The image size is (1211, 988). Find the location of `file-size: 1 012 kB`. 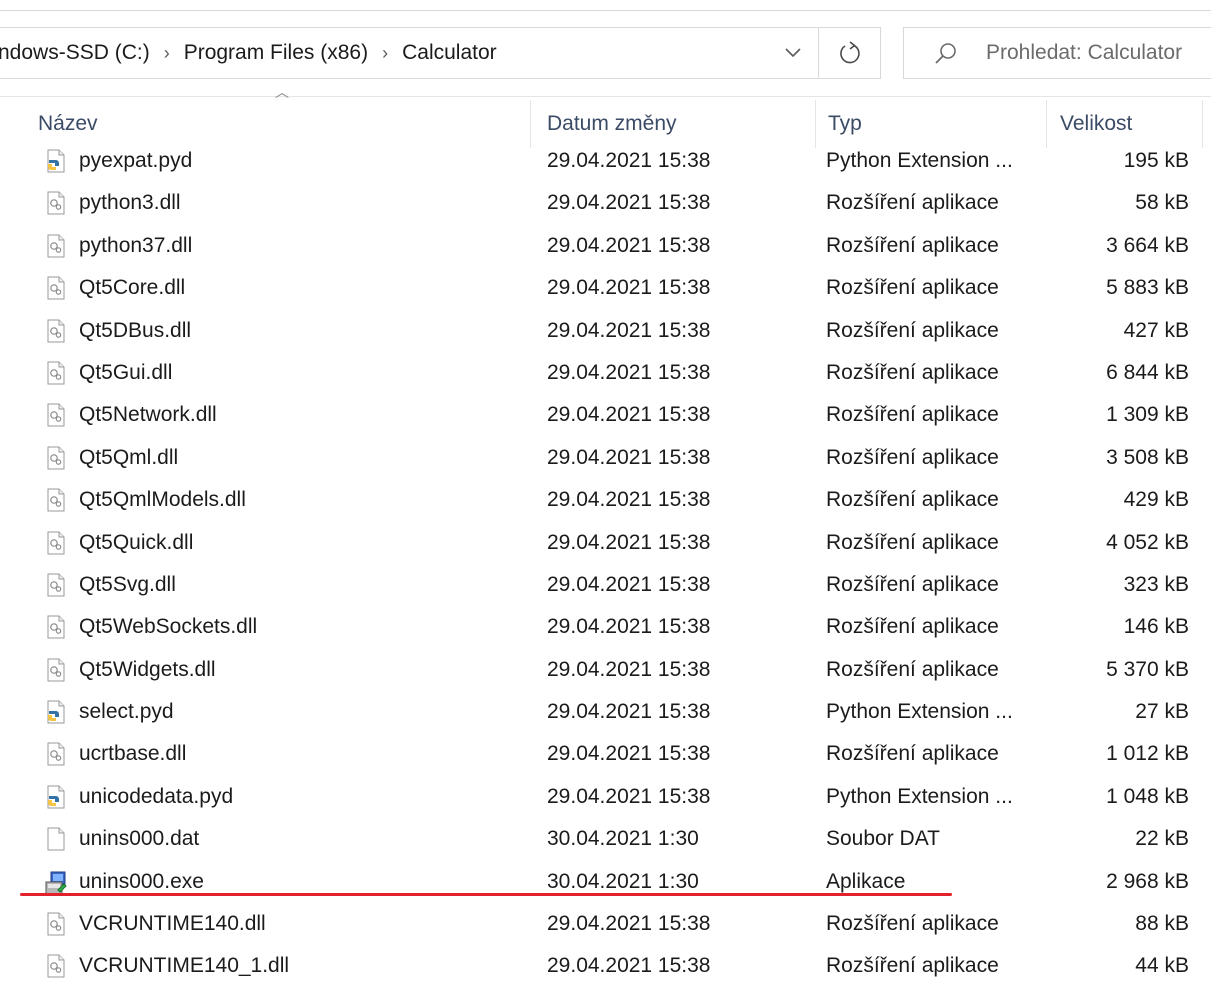

file-size: 1 012 kB is located at coordinates (1147, 754).